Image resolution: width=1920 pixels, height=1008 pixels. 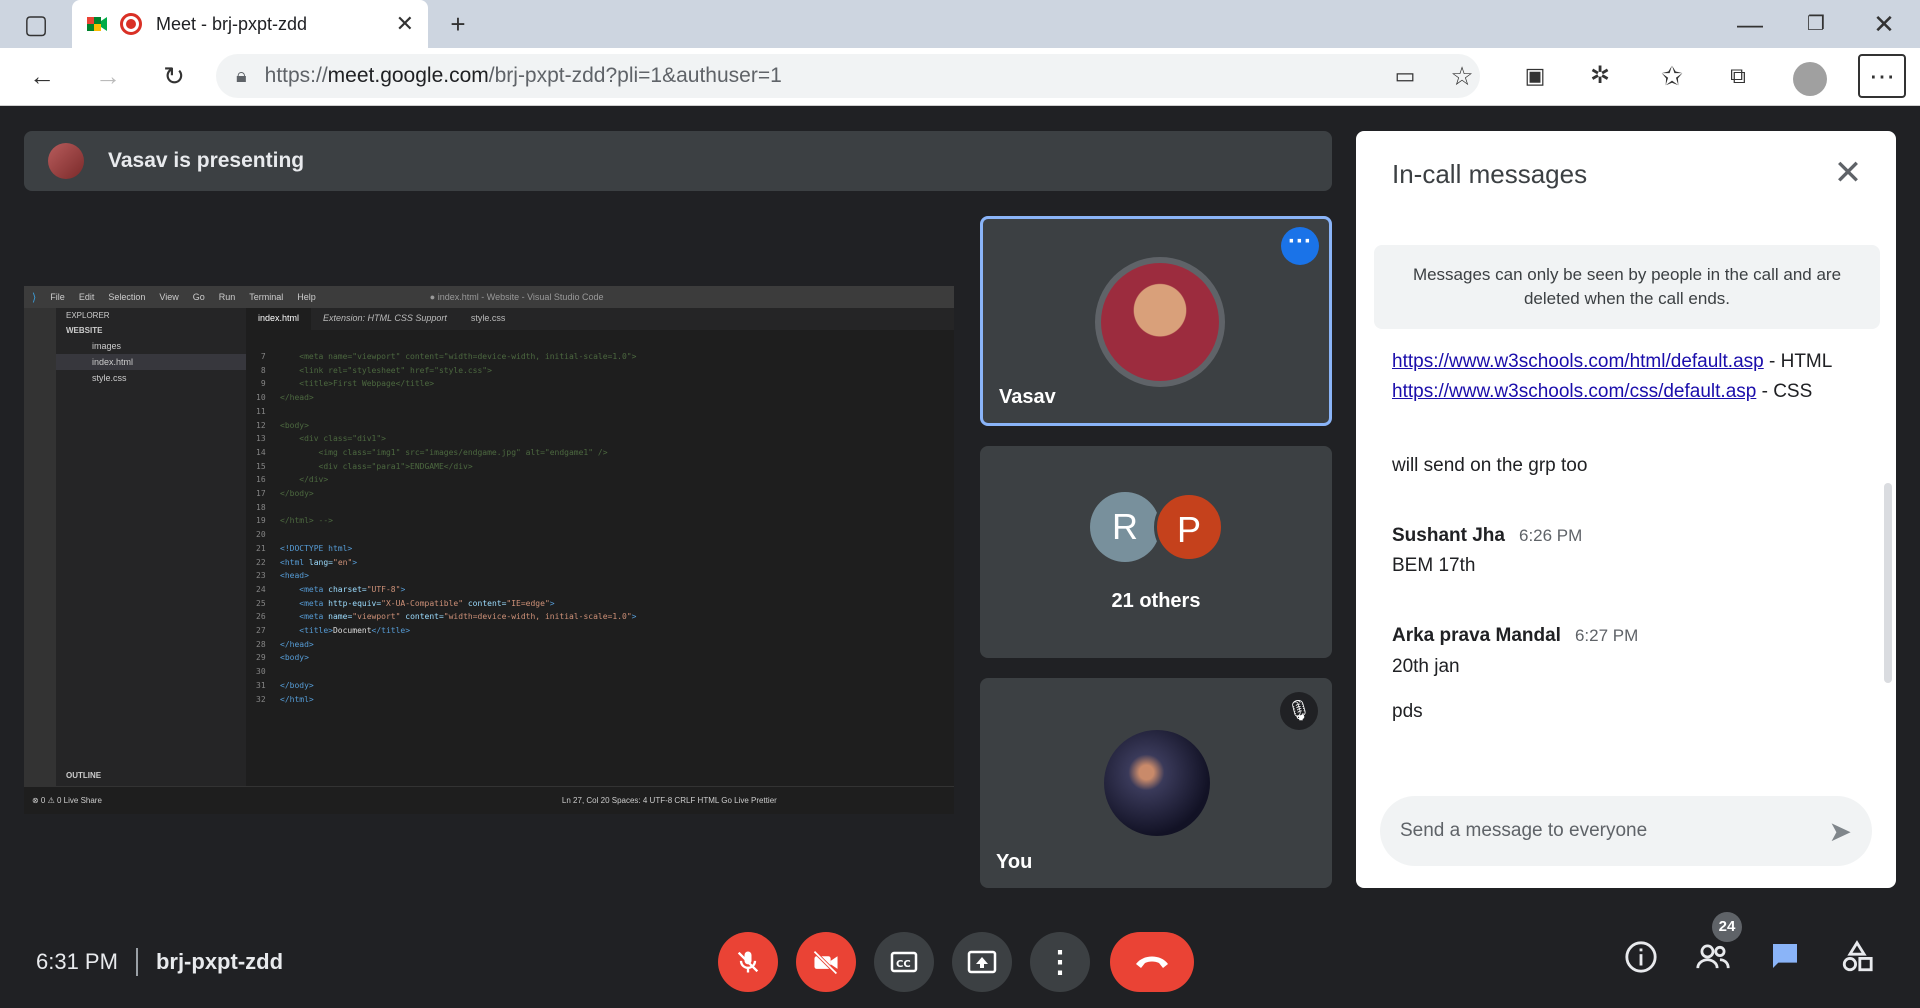 I want to click on close-window-icon: ✕, so click(x=1884, y=24).